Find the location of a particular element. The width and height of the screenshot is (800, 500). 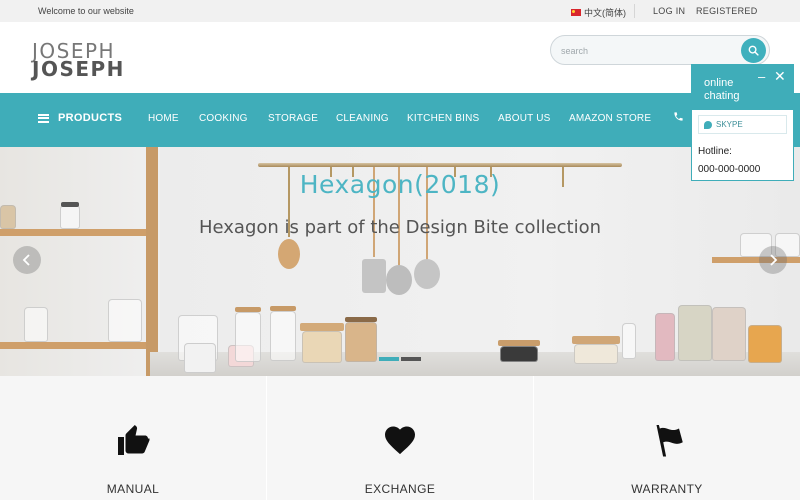

search-input is located at coordinates (646, 51).